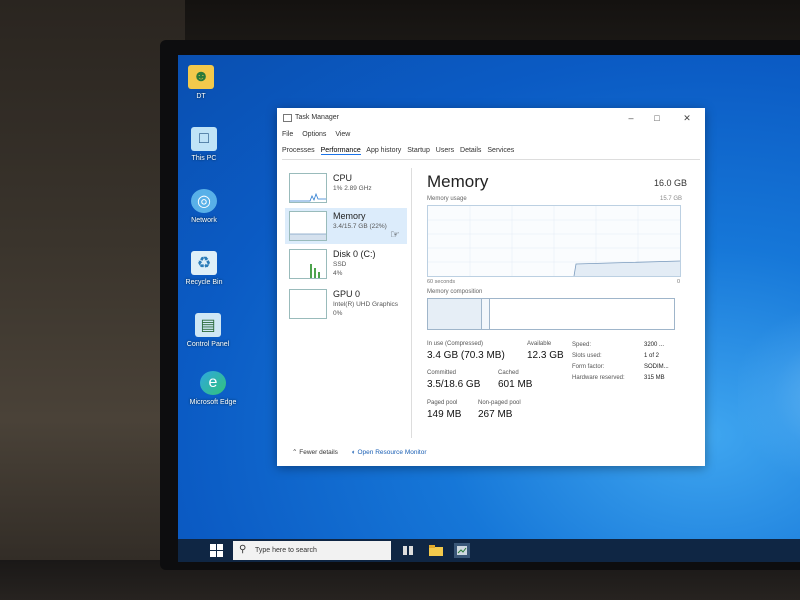  Describe the element at coordinates (308, 264) in the screenshot. I see `disk-mini-graph` at that location.